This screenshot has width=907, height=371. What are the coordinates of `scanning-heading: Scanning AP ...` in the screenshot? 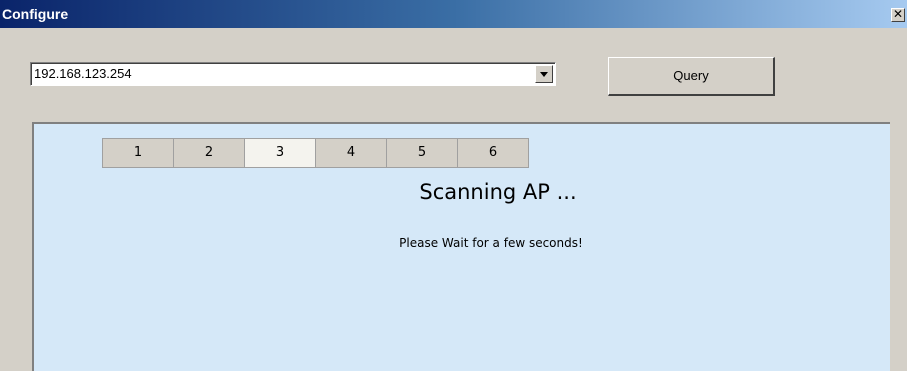 It's located at (498, 192).